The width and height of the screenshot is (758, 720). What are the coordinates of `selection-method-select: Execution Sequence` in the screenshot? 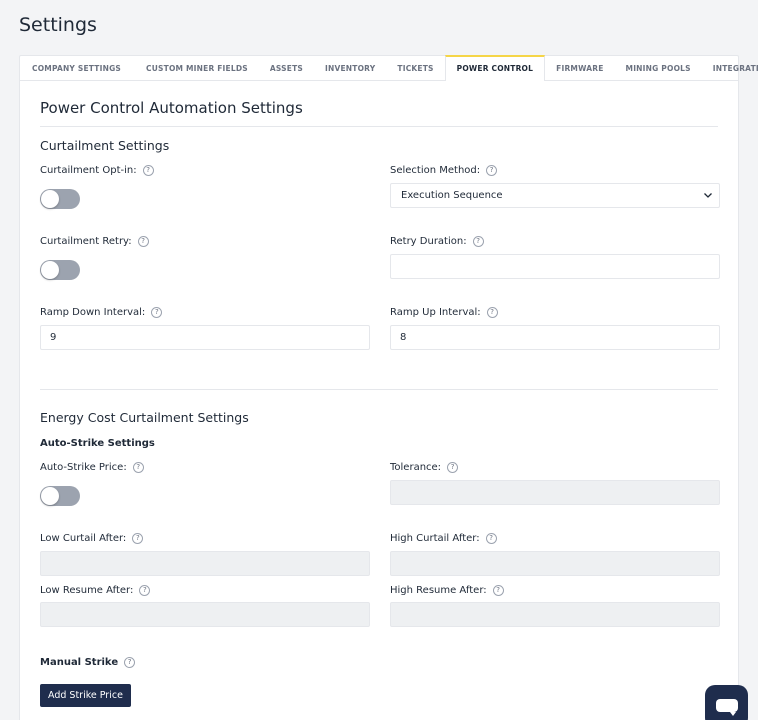 It's located at (555, 195).